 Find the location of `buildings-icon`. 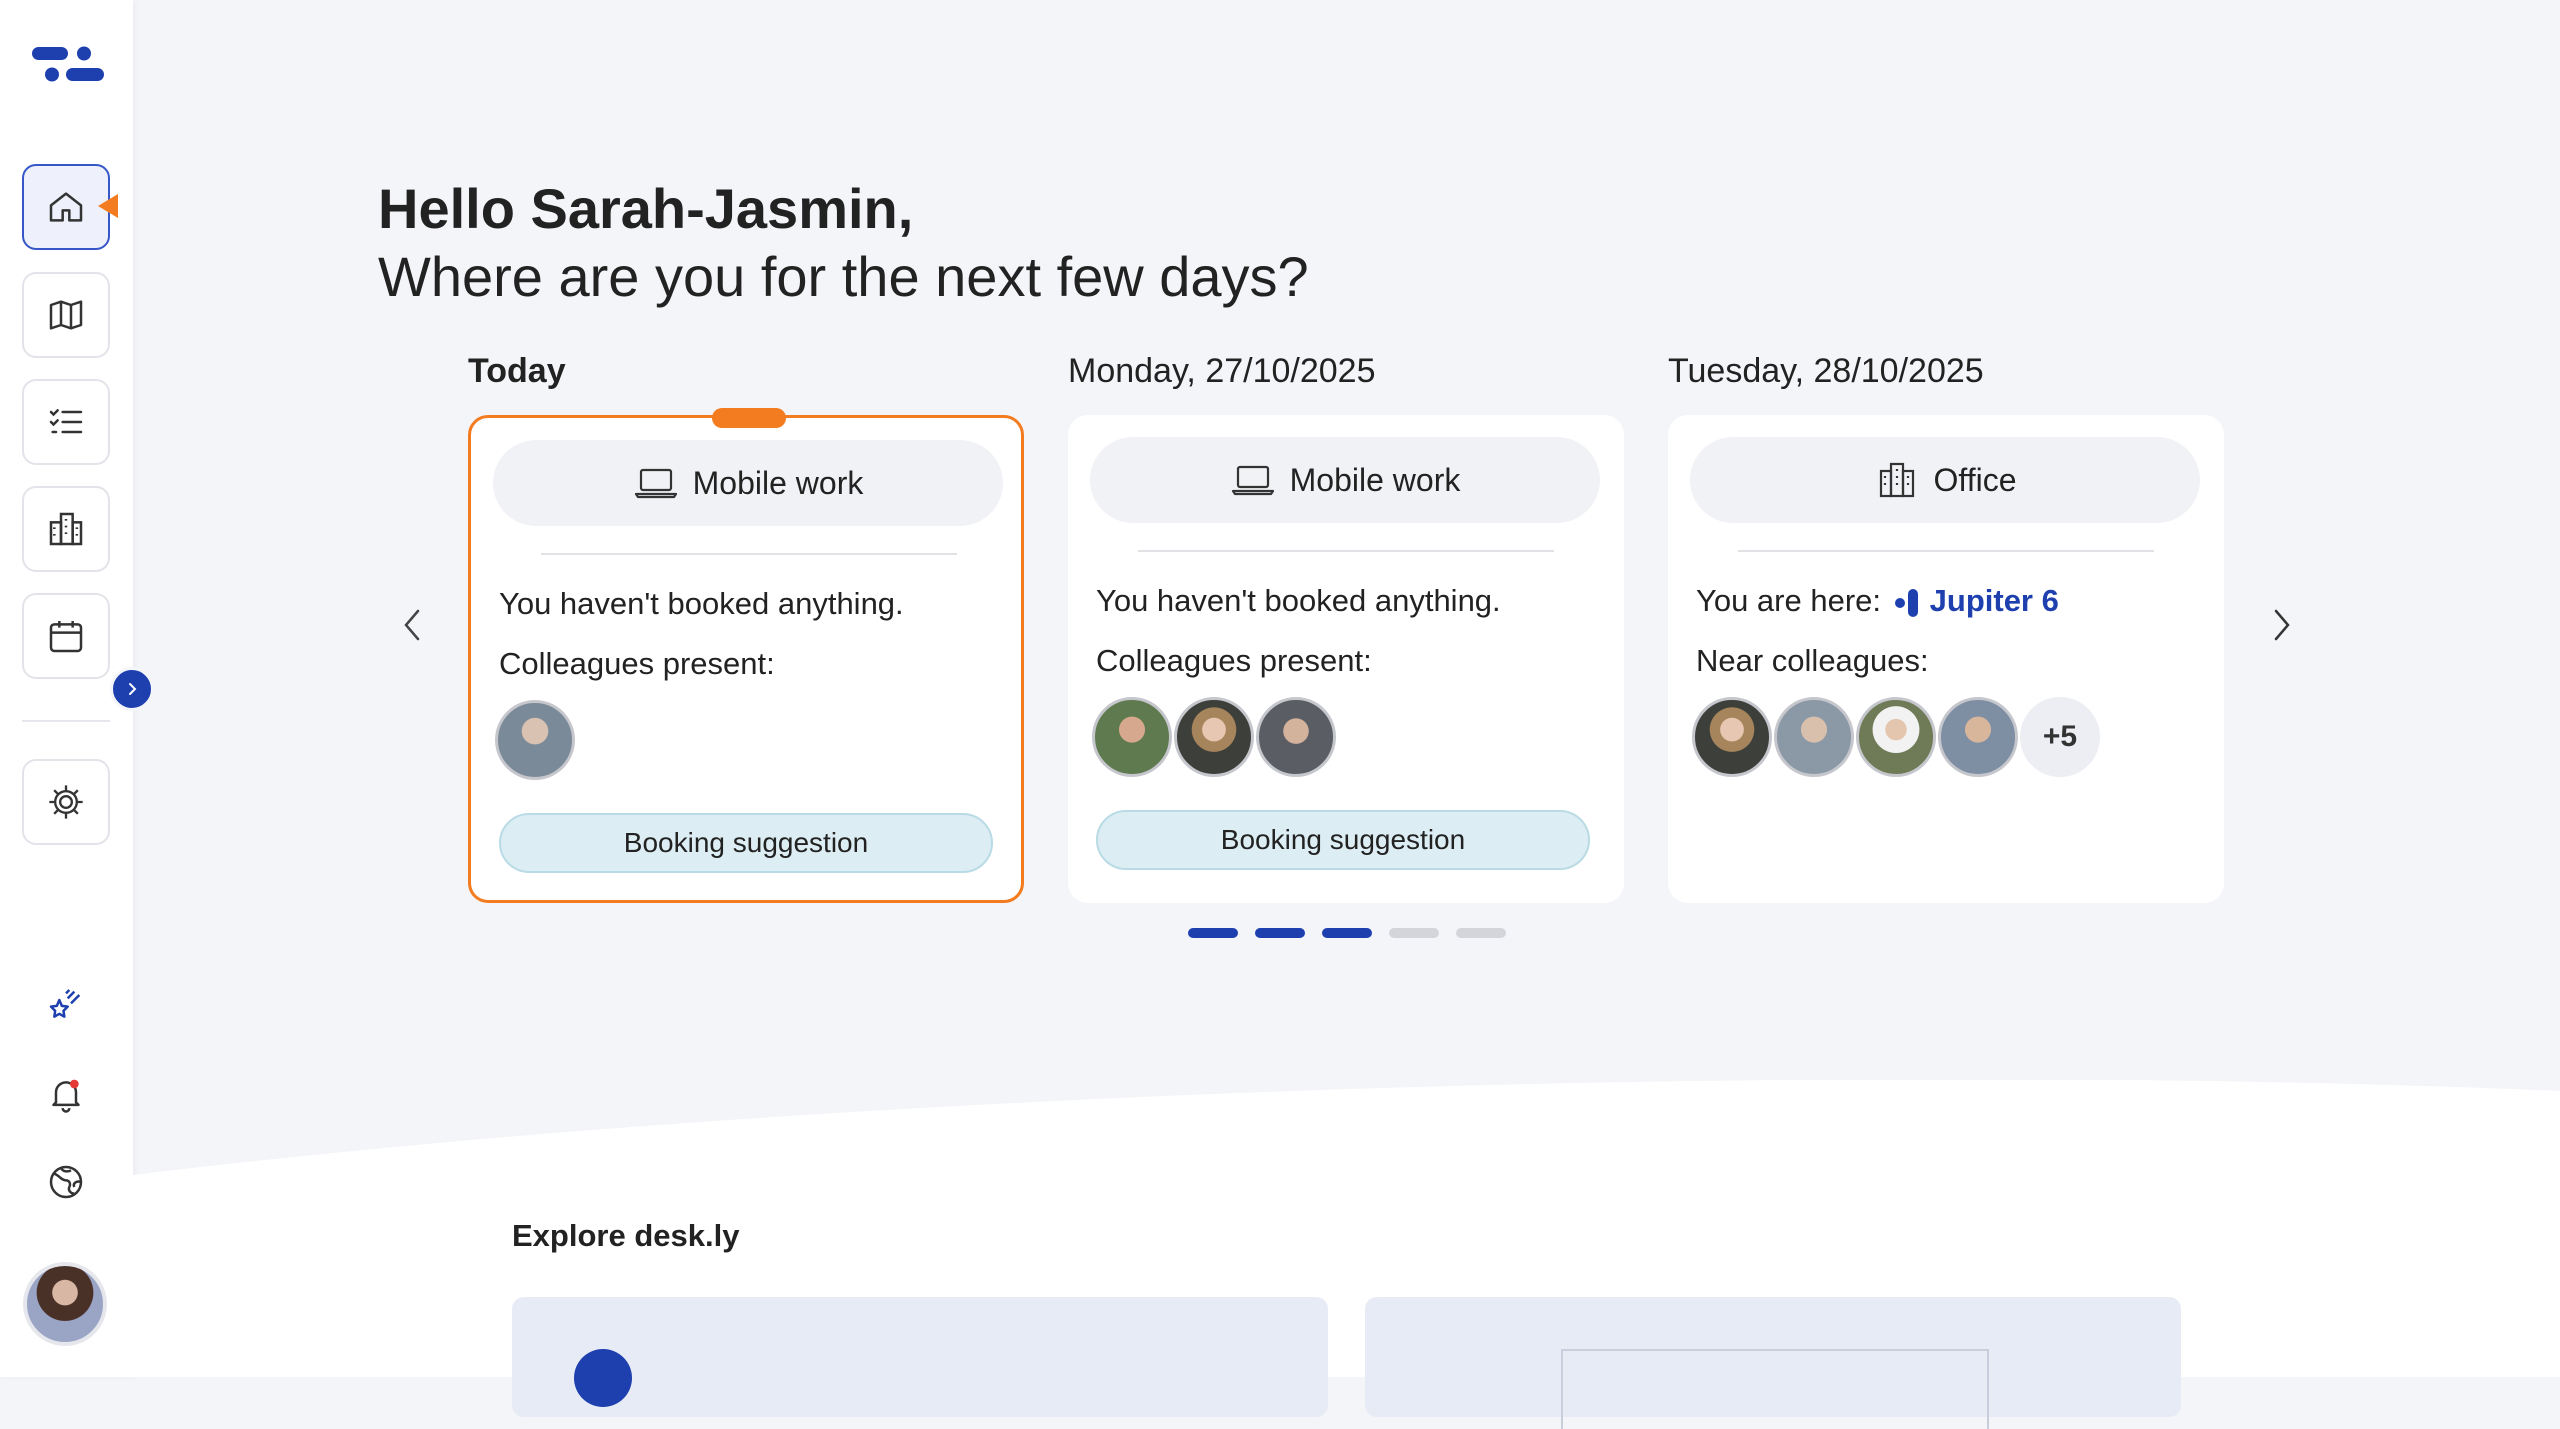

buildings-icon is located at coordinates (66, 529).